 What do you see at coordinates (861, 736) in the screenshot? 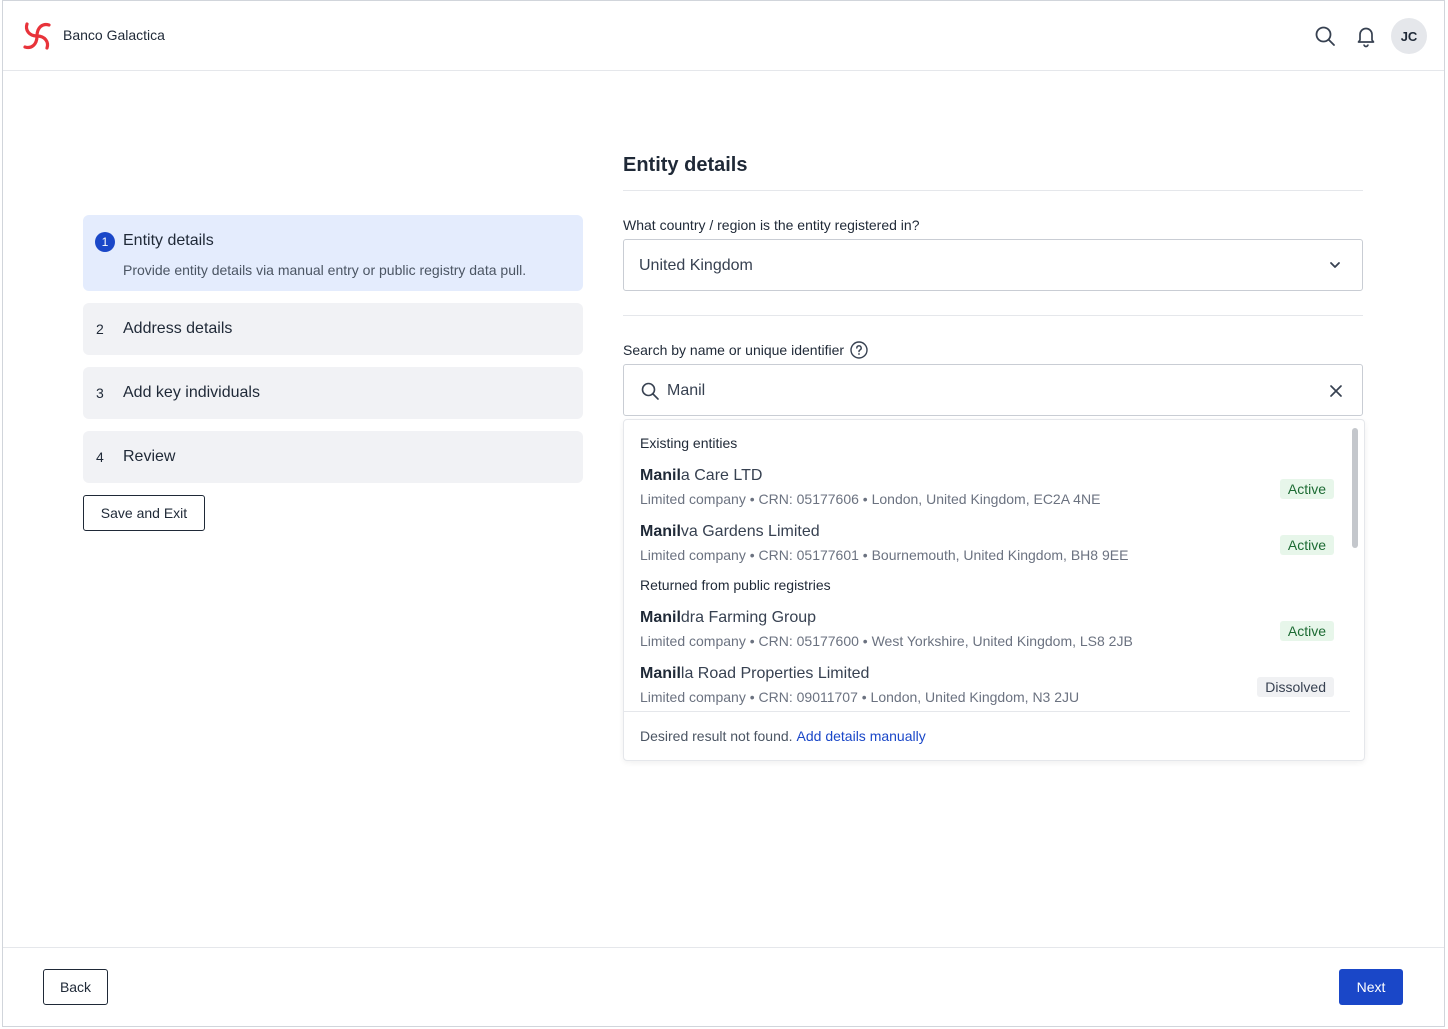
I see `add-details-manually-link: Add details manually` at bounding box center [861, 736].